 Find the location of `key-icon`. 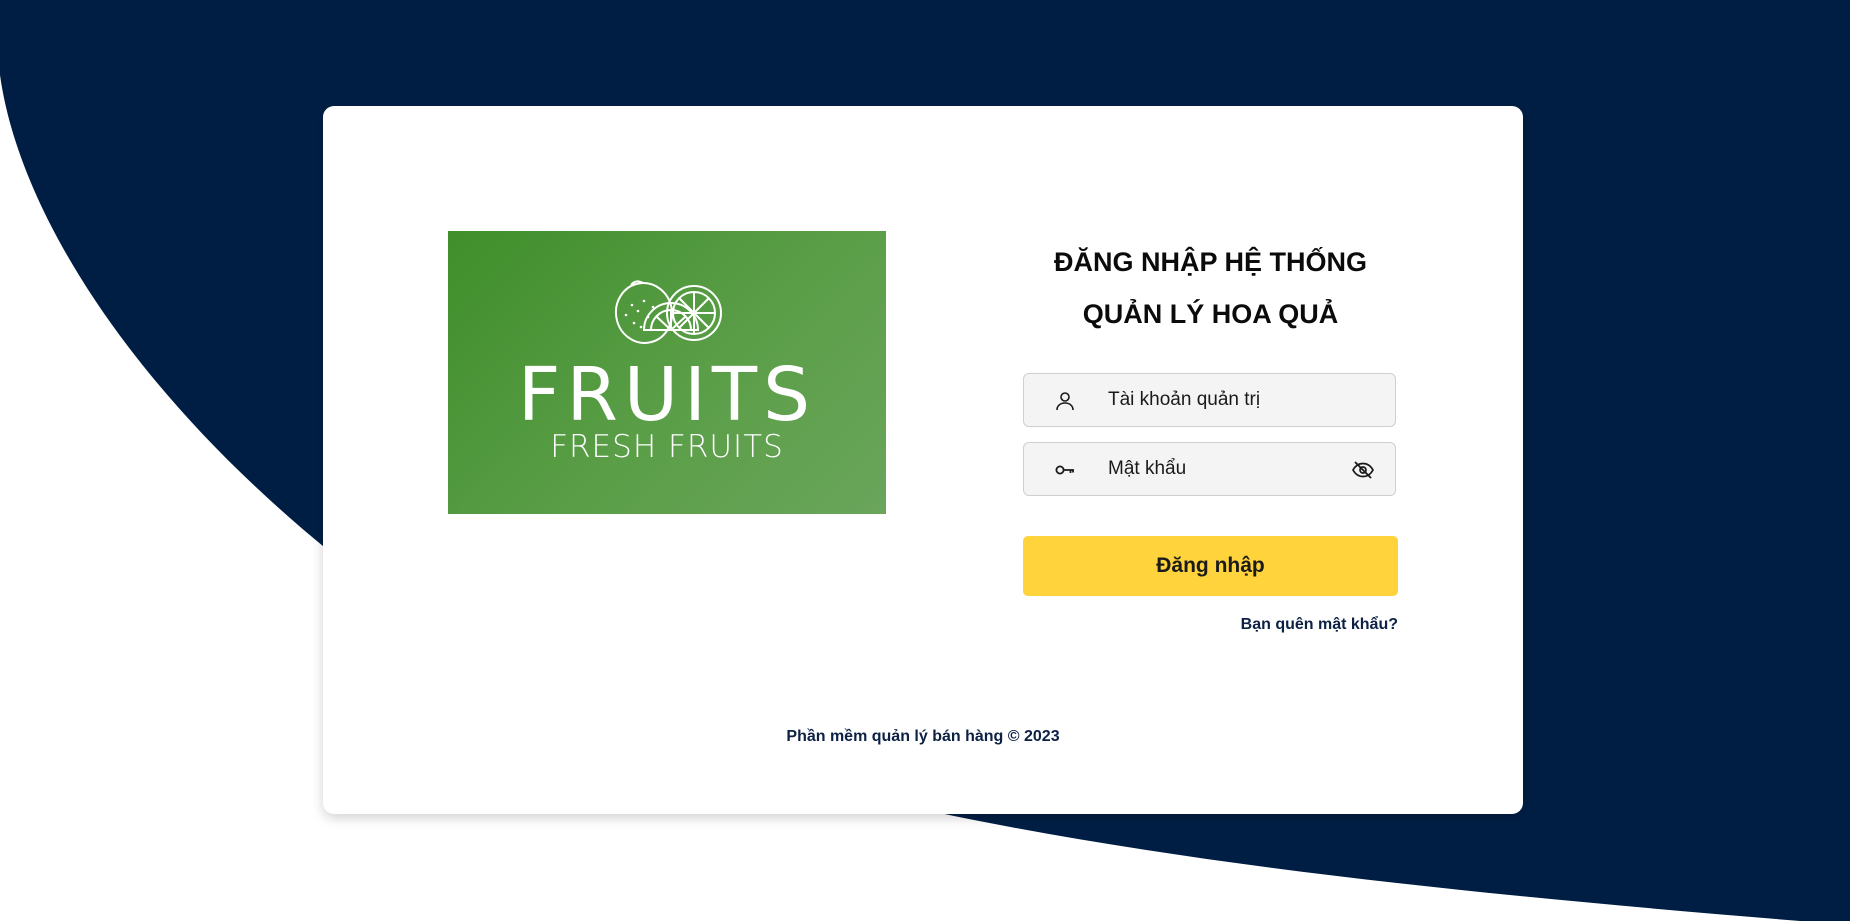

key-icon is located at coordinates (1064, 470).